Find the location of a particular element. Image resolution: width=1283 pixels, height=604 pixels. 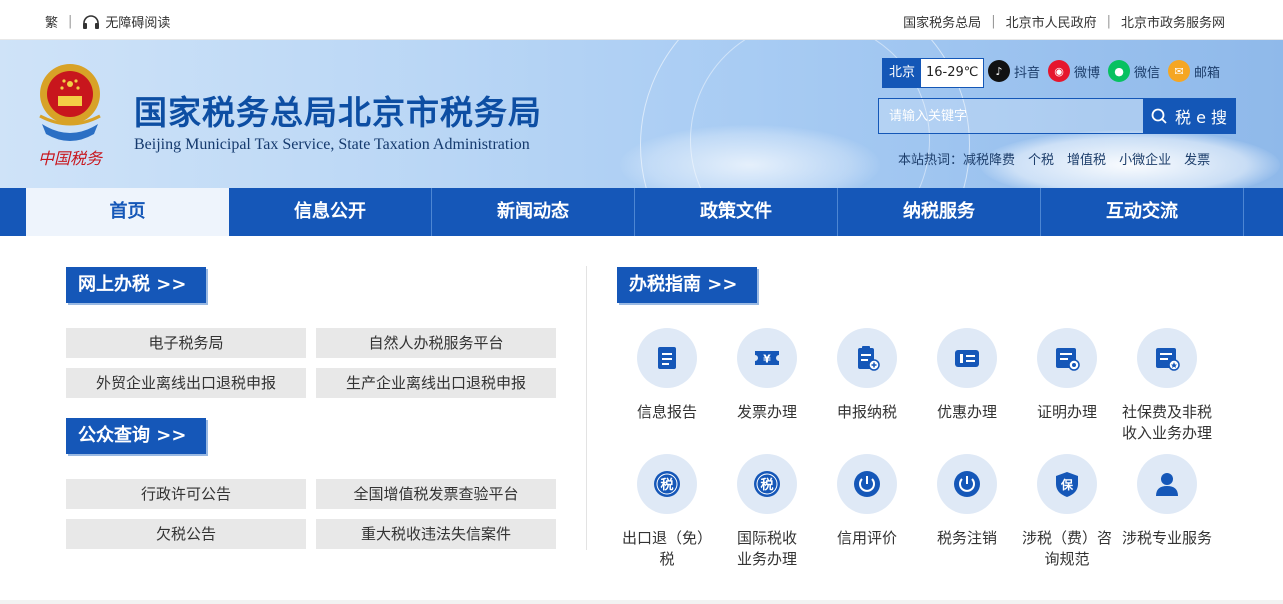

weather-temp: 16-29℃ is located at coordinates (952, 73).